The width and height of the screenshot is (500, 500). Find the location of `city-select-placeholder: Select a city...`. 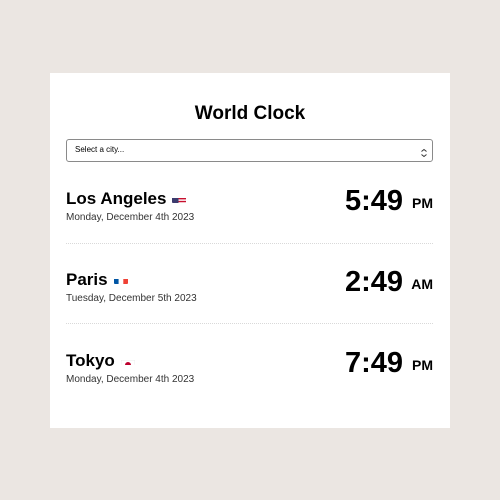

city-select-placeholder: Select a city... is located at coordinates (100, 149).